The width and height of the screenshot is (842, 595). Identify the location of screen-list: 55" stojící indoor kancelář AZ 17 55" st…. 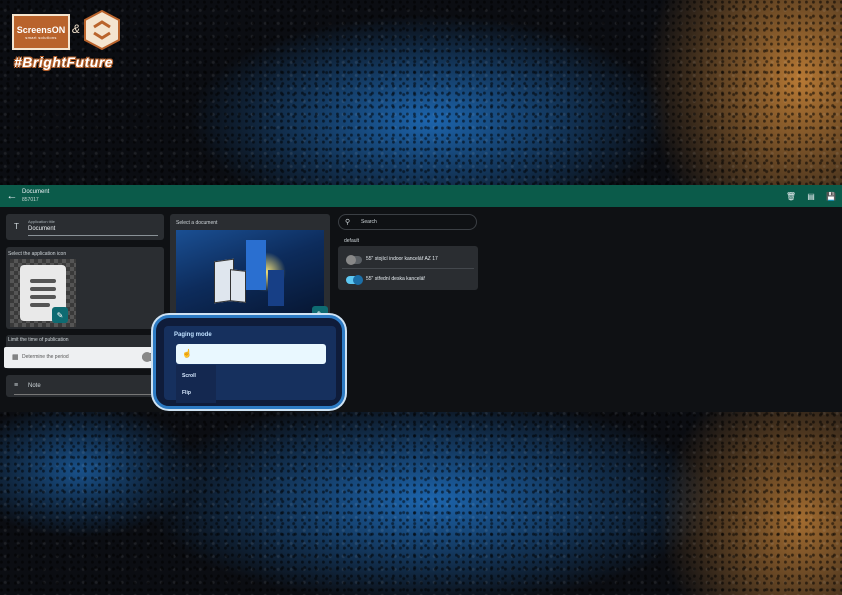
(408, 268).